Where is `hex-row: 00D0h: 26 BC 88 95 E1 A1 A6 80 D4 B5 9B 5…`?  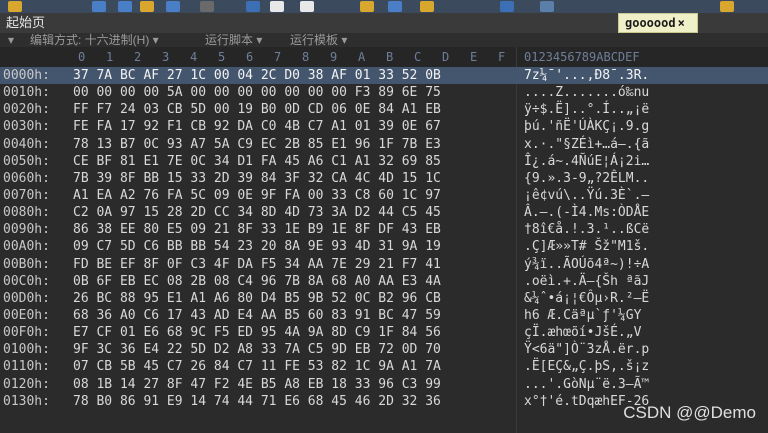
hex-row: 00D0h: 26 BC 88 95 E1 A1 A6 80 D4 B5 9B 5… is located at coordinates (384, 298).